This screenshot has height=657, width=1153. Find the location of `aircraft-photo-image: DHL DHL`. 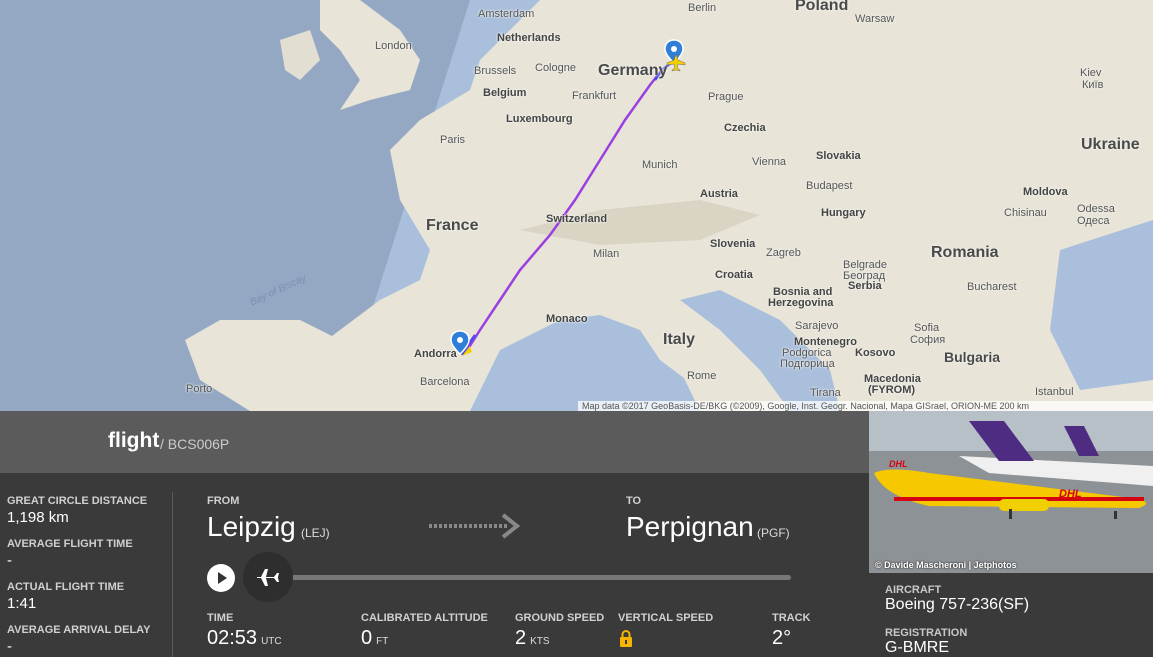

aircraft-photo-image: DHL DHL is located at coordinates (1011, 492).